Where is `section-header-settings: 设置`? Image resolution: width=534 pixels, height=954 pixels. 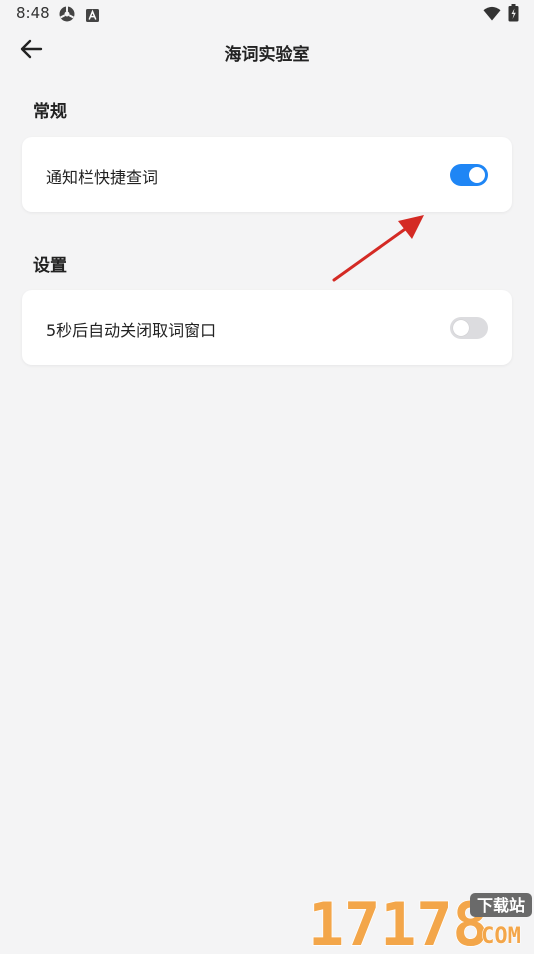
section-header-settings: 设置 is located at coordinates (50, 266).